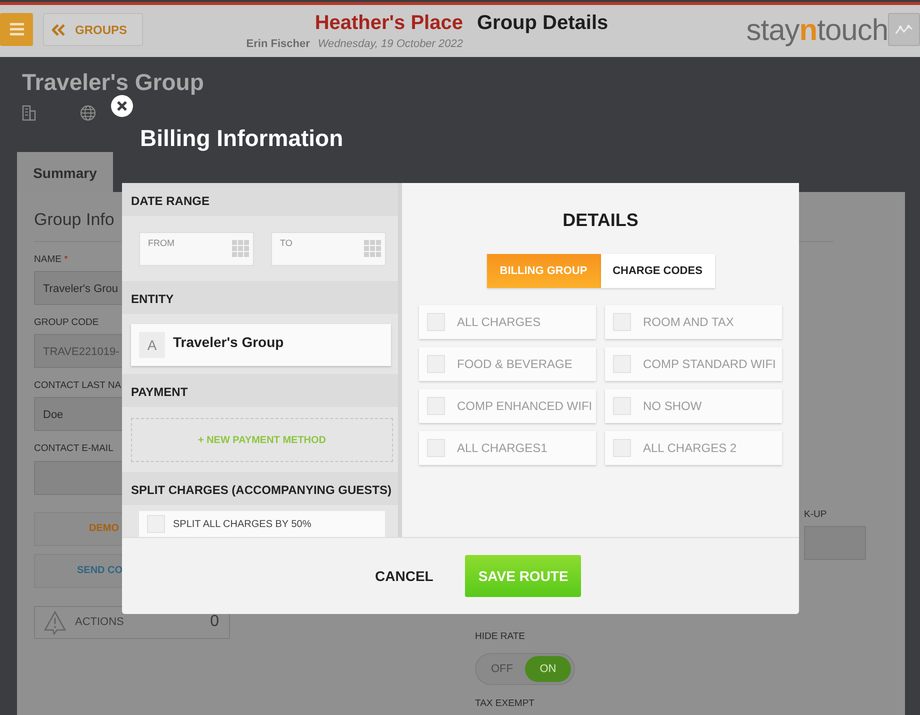 Image resolution: width=920 pixels, height=715 pixels. What do you see at coordinates (78, 386) in the screenshot?
I see `field-label: CONTACT LAST NA` at bounding box center [78, 386].